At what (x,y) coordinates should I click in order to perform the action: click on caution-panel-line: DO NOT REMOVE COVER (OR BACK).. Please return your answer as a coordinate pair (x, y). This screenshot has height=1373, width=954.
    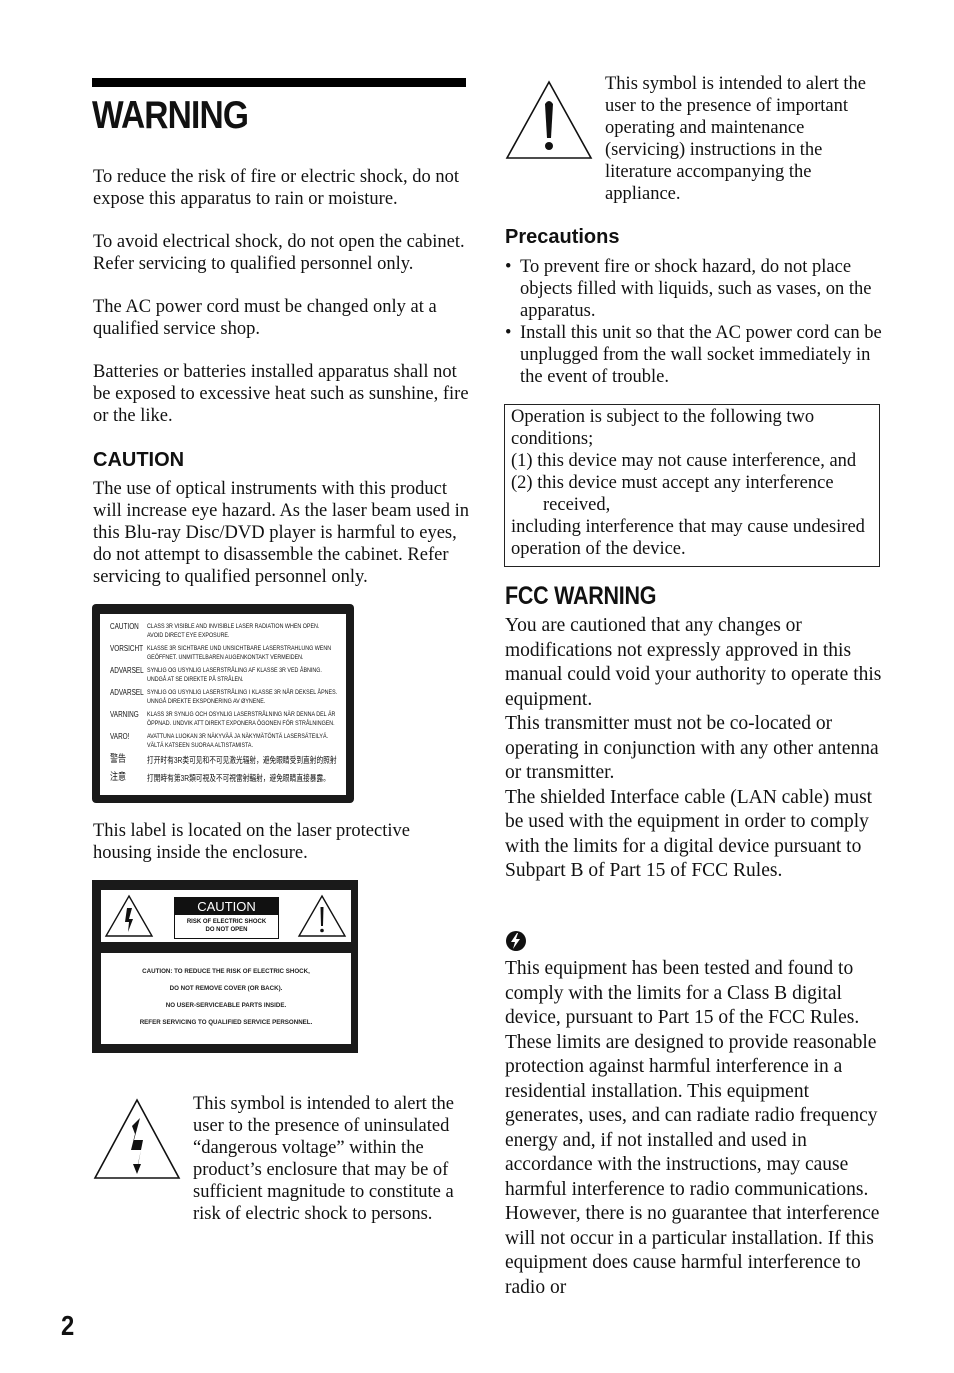
    Looking at the image, I should click on (226, 988).